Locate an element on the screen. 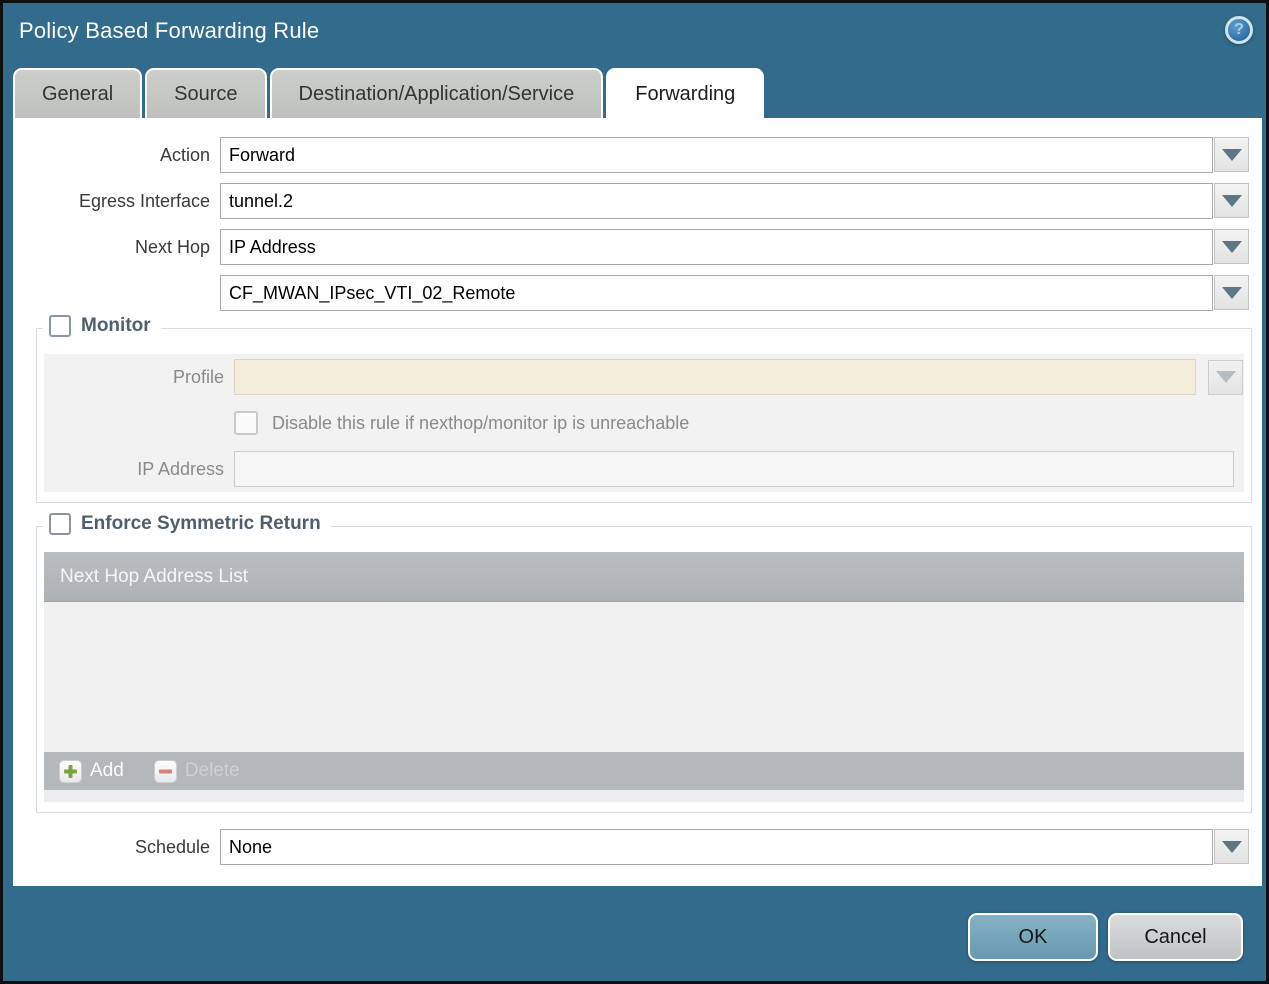 The width and height of the screenshot is (1269, 984). egress-interface-label: Egress Interface is located at coordinates (144, 201).